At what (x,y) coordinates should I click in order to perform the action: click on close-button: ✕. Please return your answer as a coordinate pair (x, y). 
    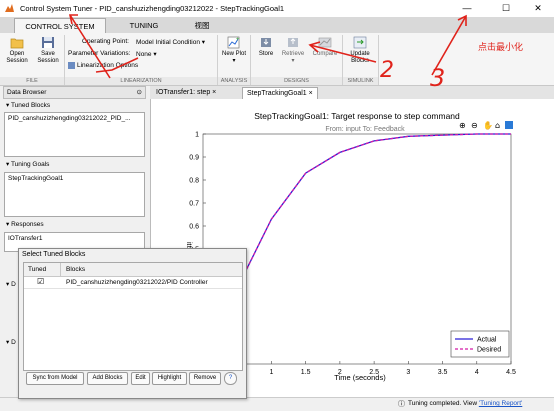
    Looking at the image, I should click on (538, 8).